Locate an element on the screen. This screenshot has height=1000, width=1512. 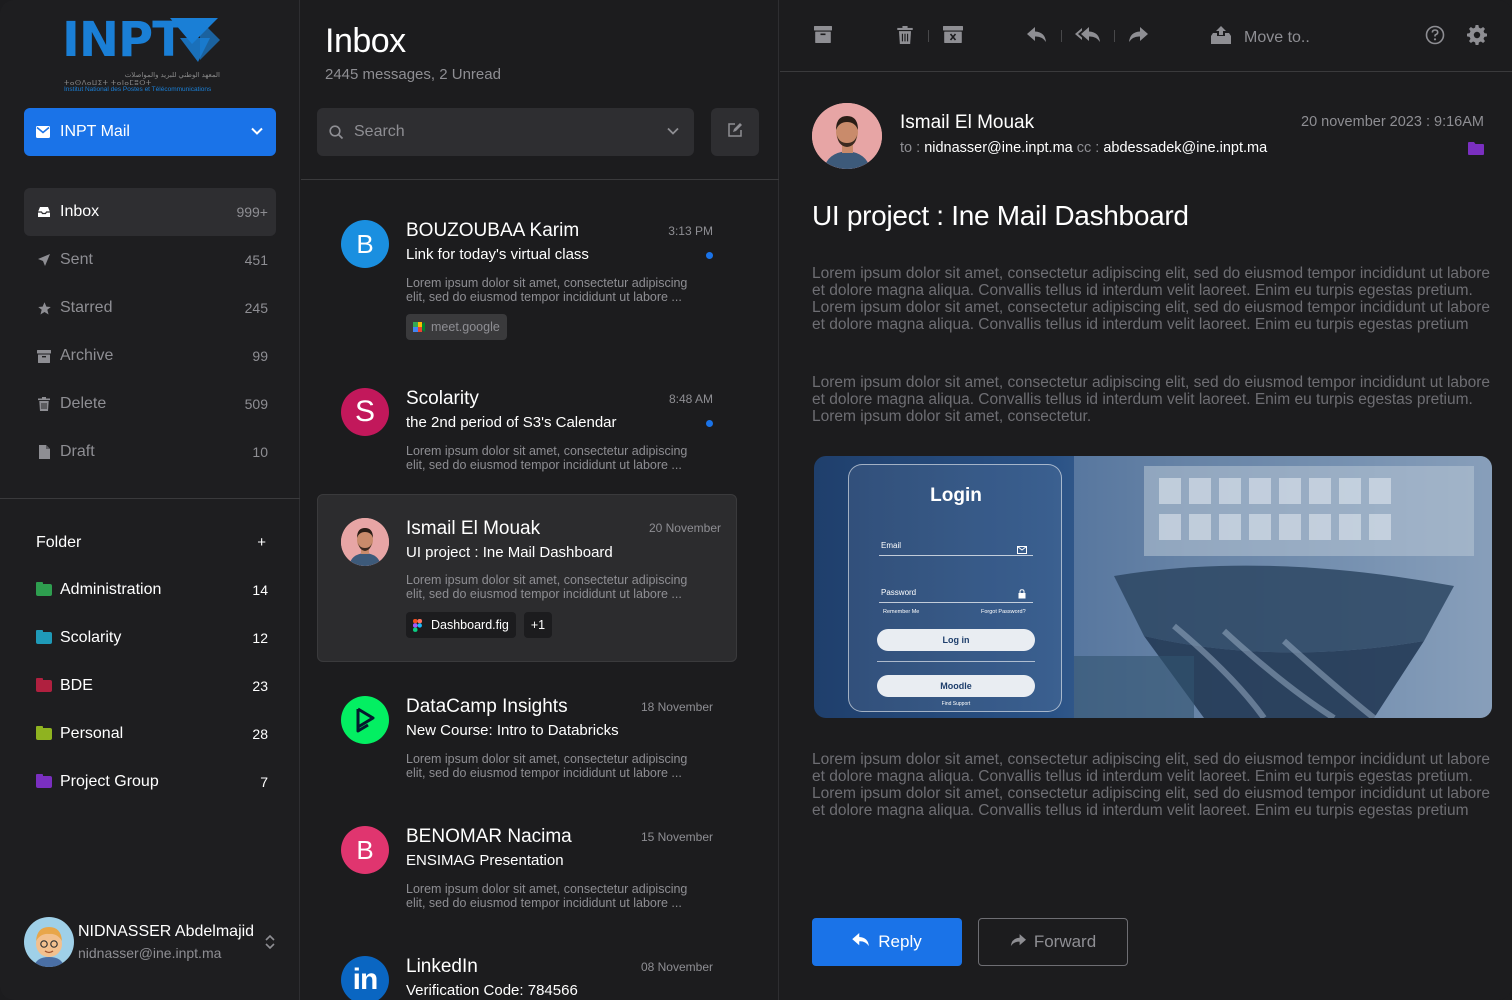
nav-label: Sent is located at coordinates (76, 259).